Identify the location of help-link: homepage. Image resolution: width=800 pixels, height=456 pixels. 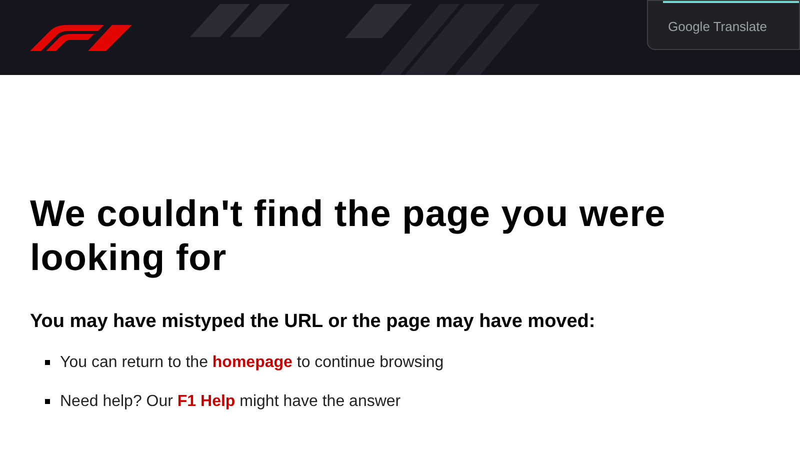
(252, 362).